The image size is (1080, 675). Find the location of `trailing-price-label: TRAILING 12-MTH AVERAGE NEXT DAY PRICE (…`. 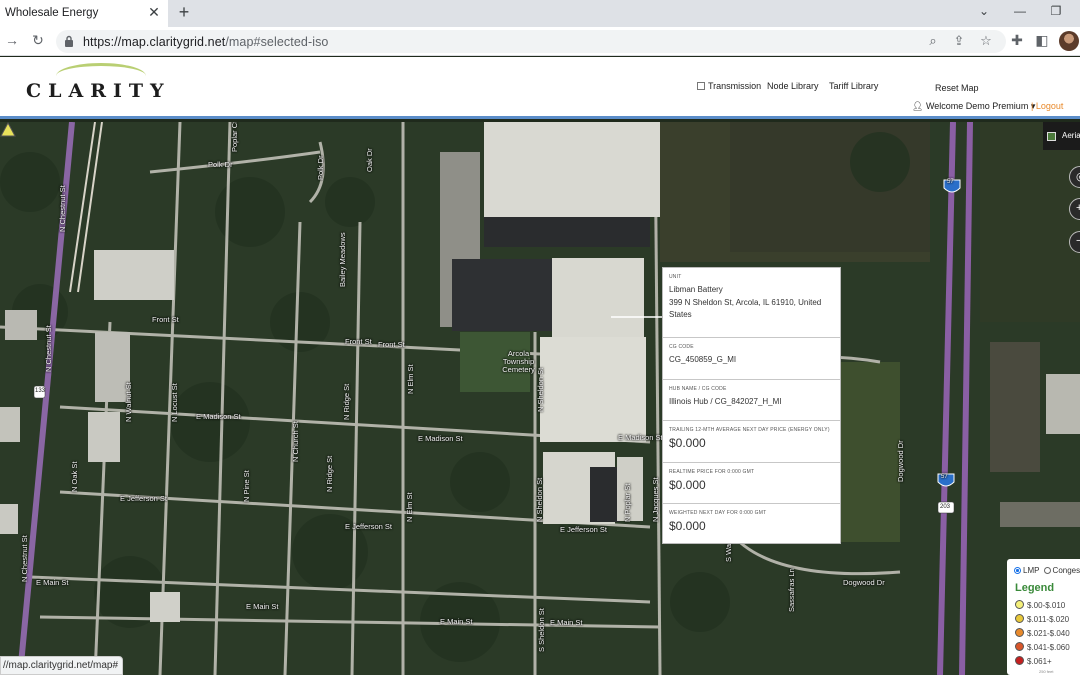

trailing-price-label: TRAILING 12-MTH AVERAGE NEXT DAY PRICE (… is located at coordinates (749, 430).